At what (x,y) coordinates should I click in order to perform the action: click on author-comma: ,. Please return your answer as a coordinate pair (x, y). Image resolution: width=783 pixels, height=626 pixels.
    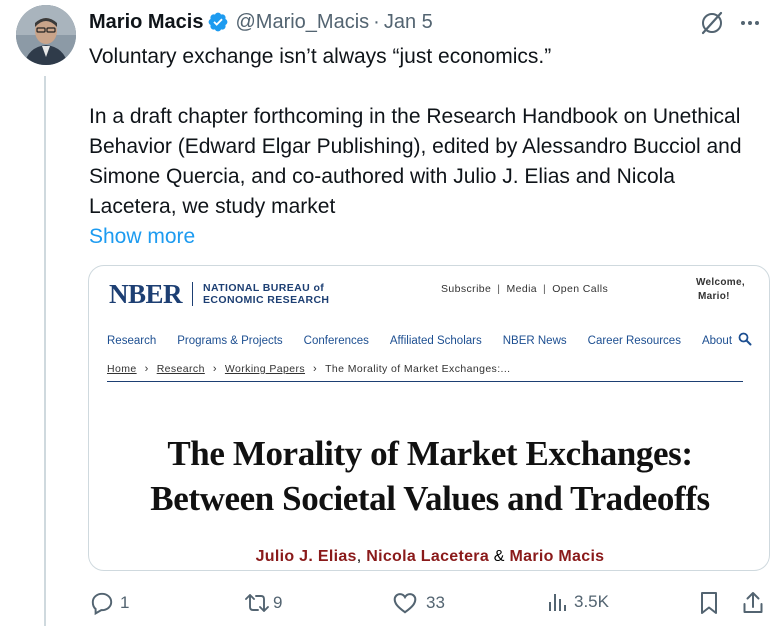
    Looking at the image, I should click on (359, 556).